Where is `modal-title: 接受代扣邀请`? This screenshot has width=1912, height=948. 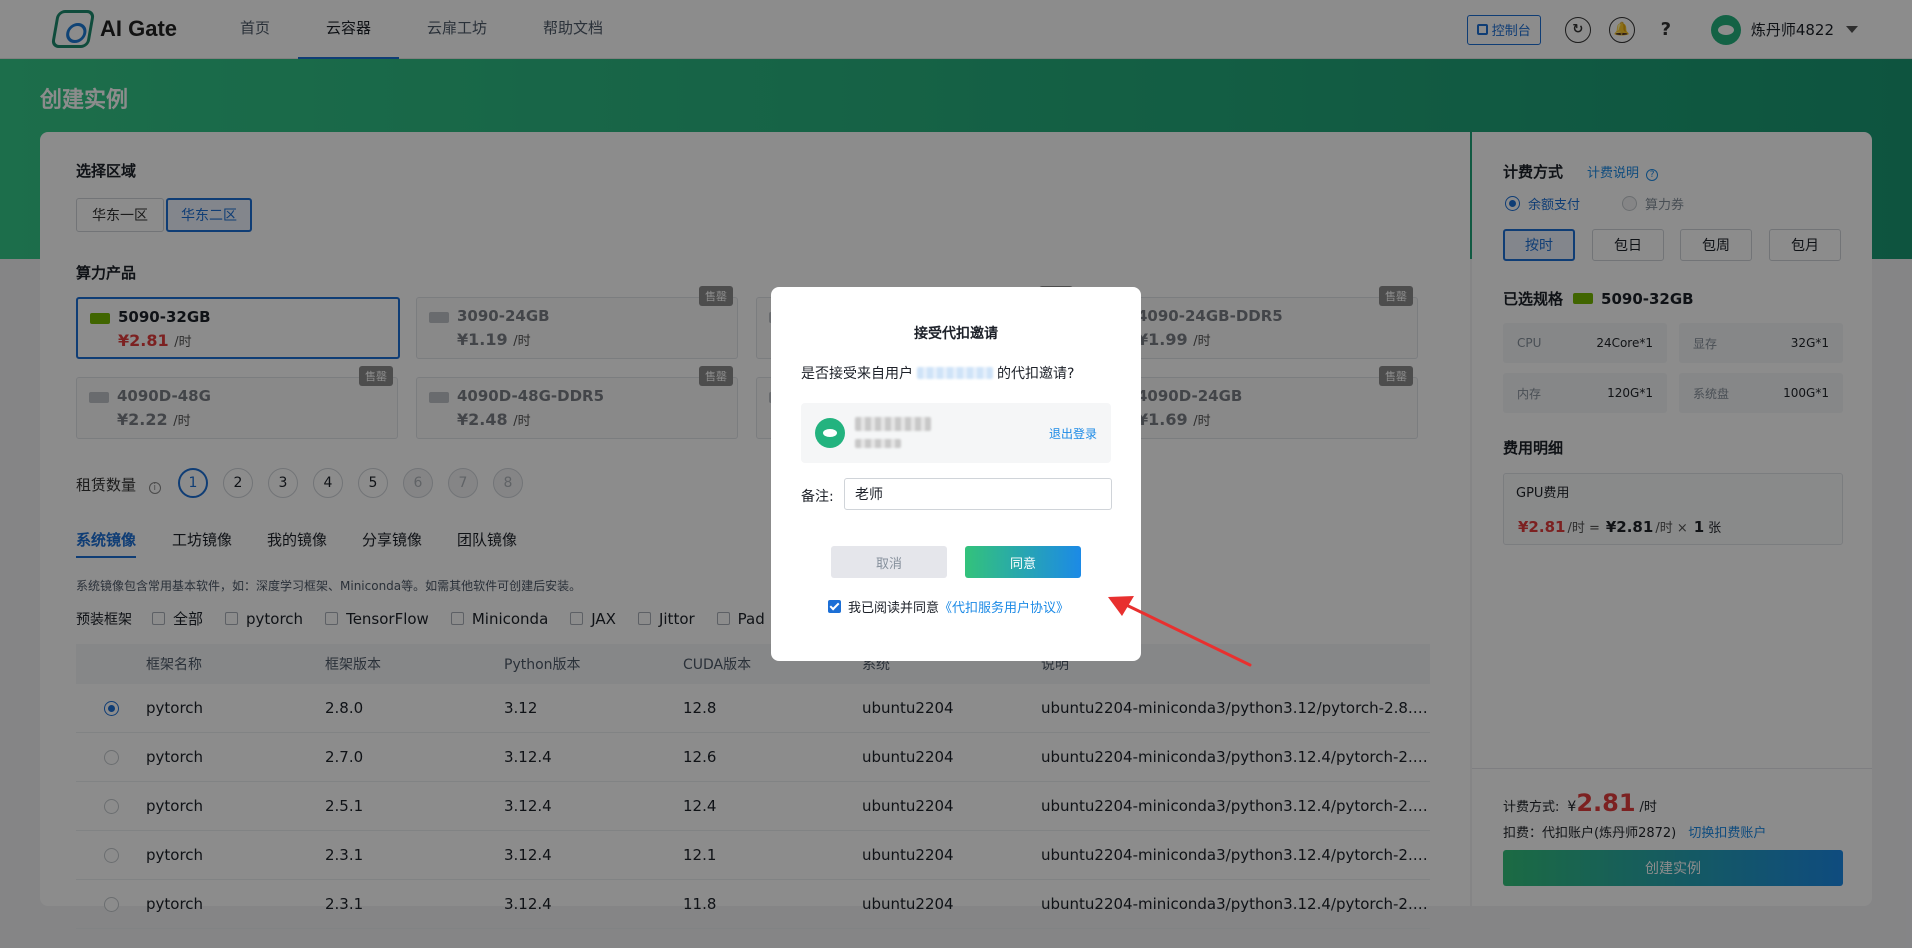
modal-title: 接受代扣邀请 is located at coordinates (956, 334).